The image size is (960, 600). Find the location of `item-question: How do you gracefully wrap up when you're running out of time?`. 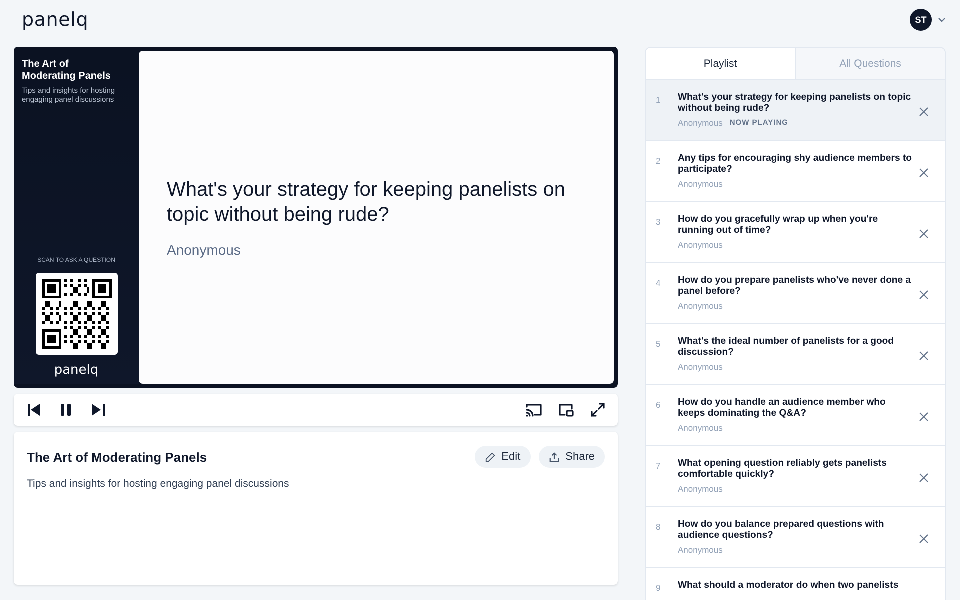

item-question: How do you gracefully wrap up when you're running out of time? is located at coordinates (779, 225).